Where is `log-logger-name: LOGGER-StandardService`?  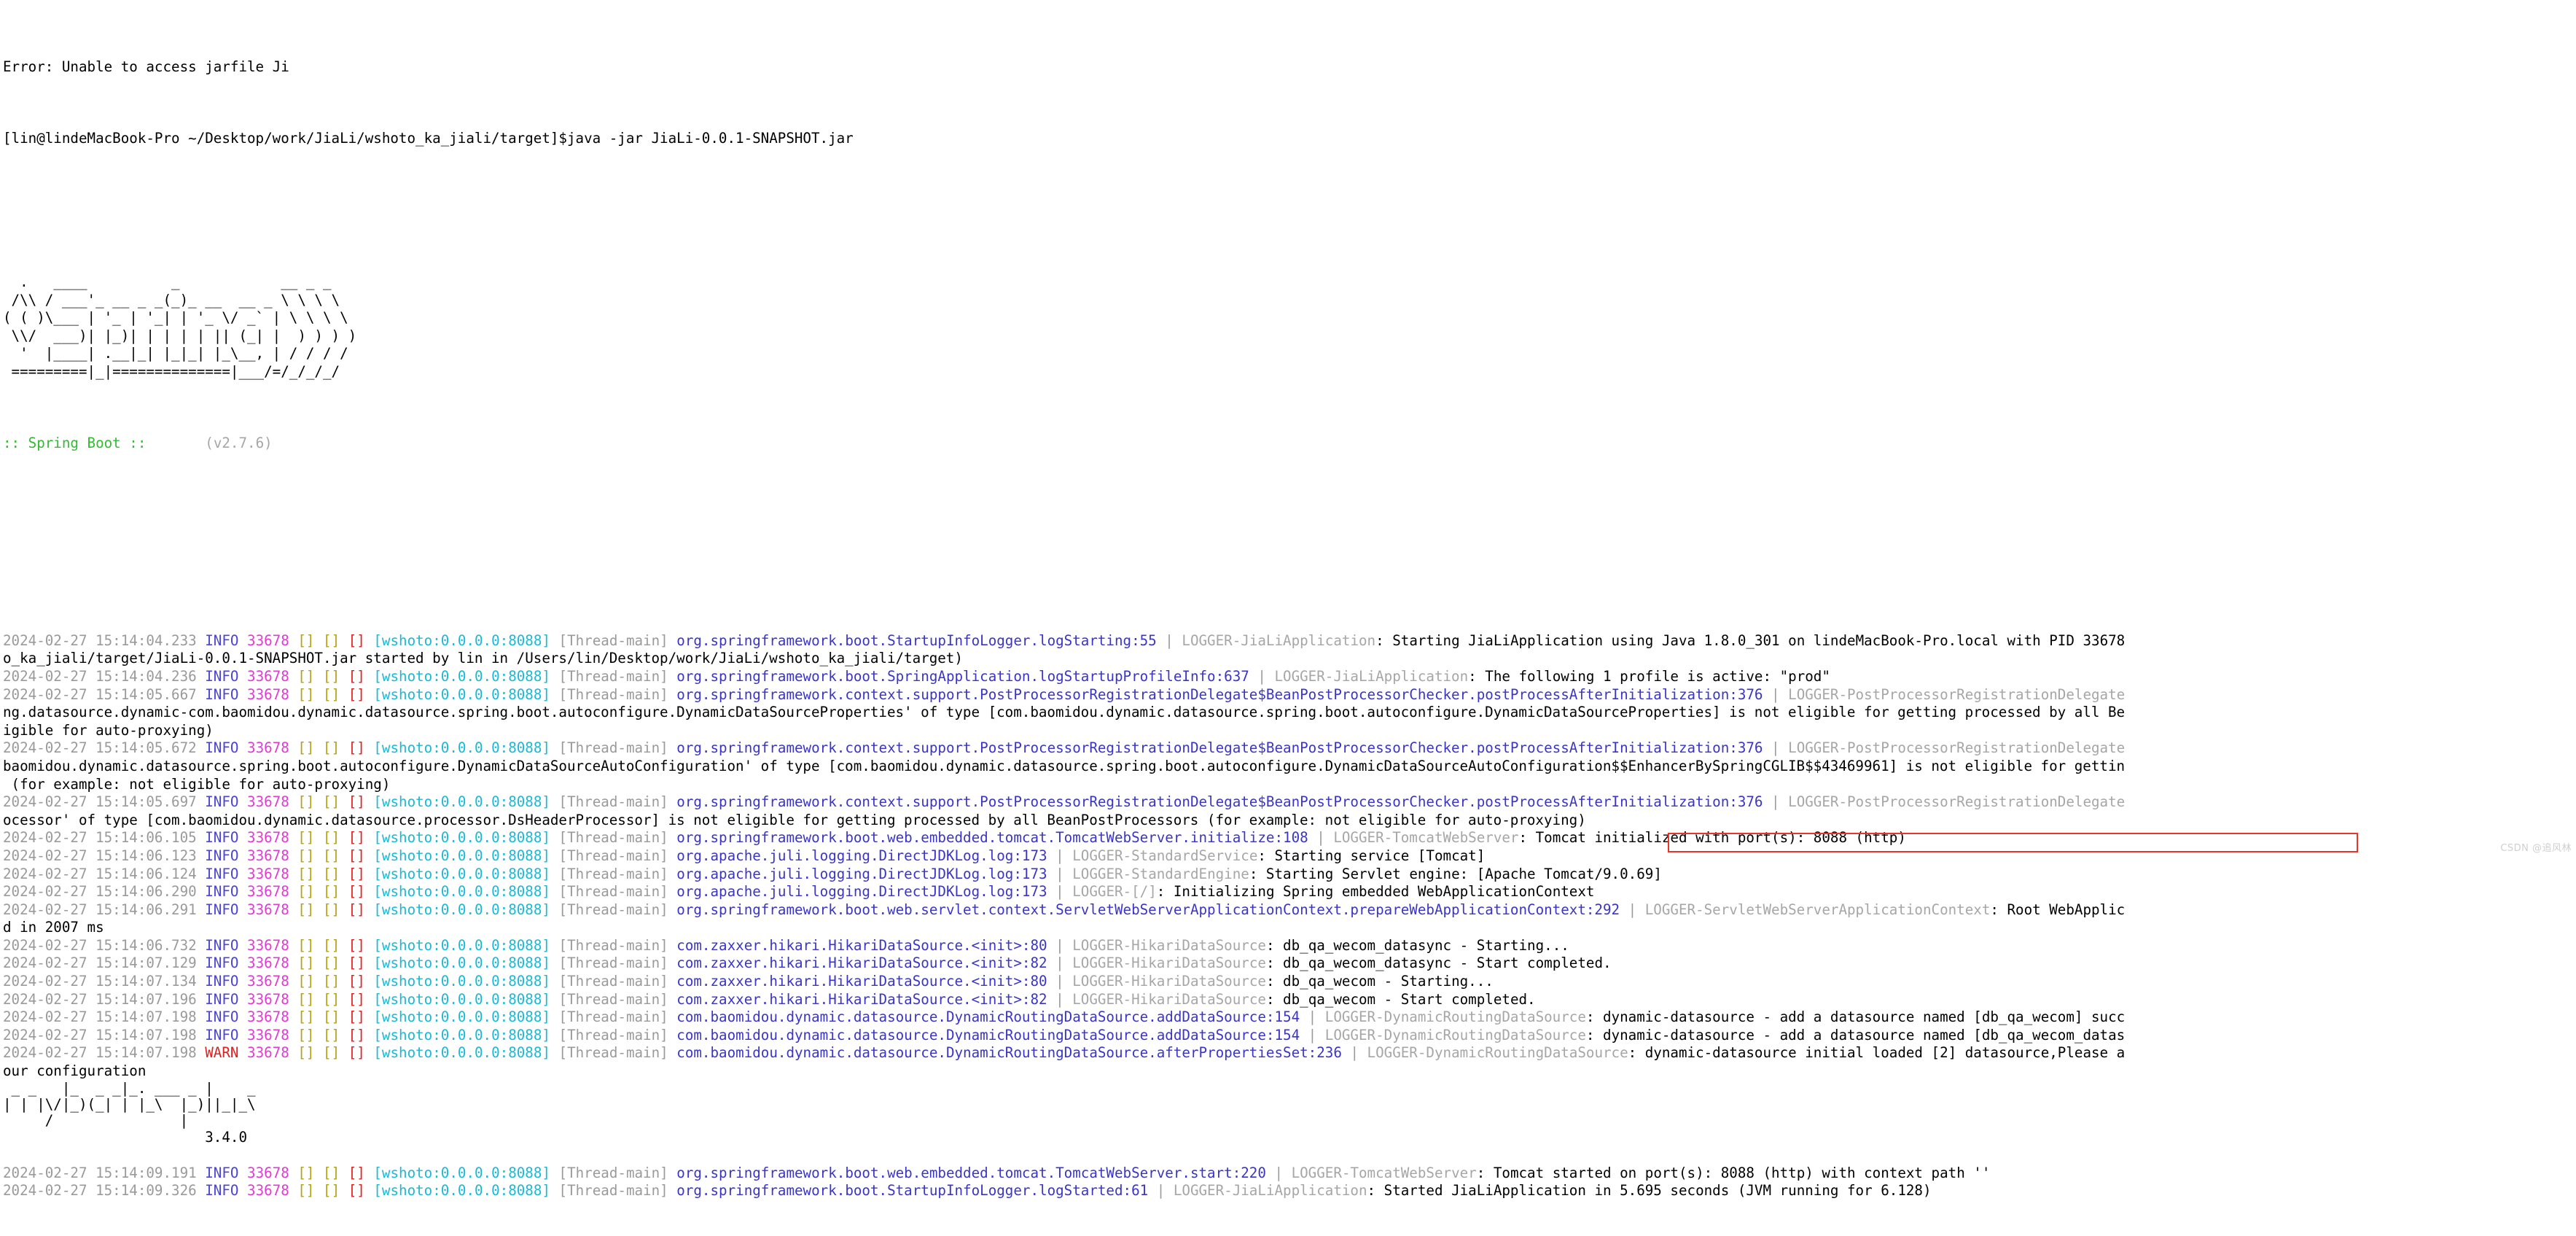 log-logger-name: LOGGER-StandardService is located at coordinates (1165, 855).